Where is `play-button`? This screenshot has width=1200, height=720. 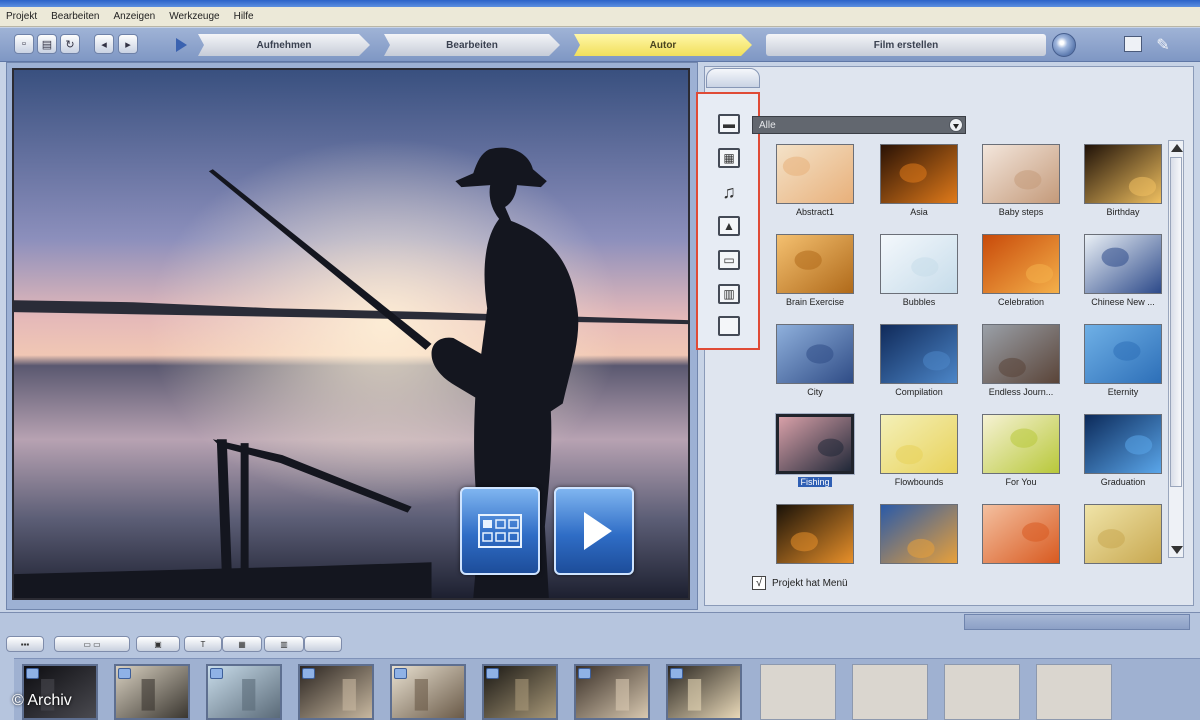
play-button is located at coordinates (594, 531).